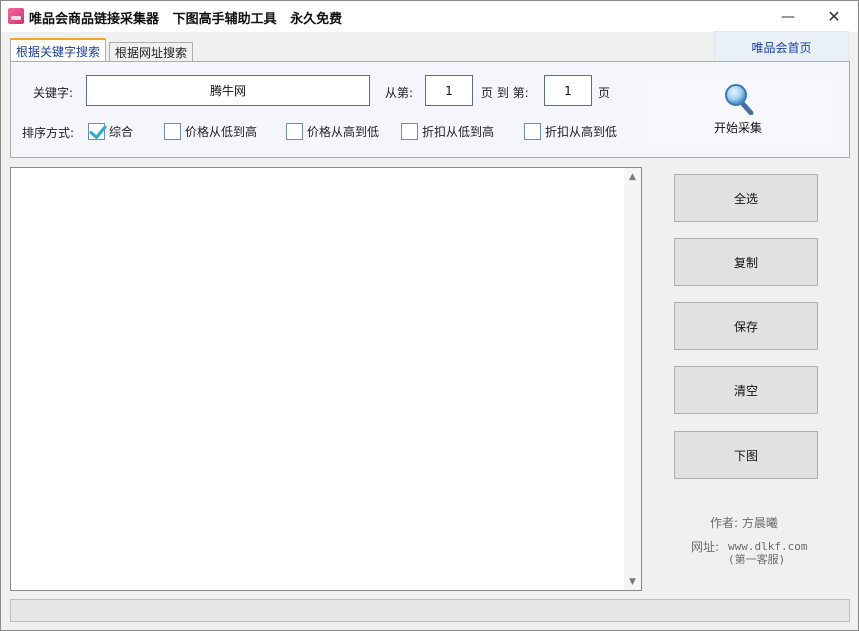 This screenshot has height=631, width=859. I want to click on vertical-scrollbar: ▲ ▼, so click(632, 379).